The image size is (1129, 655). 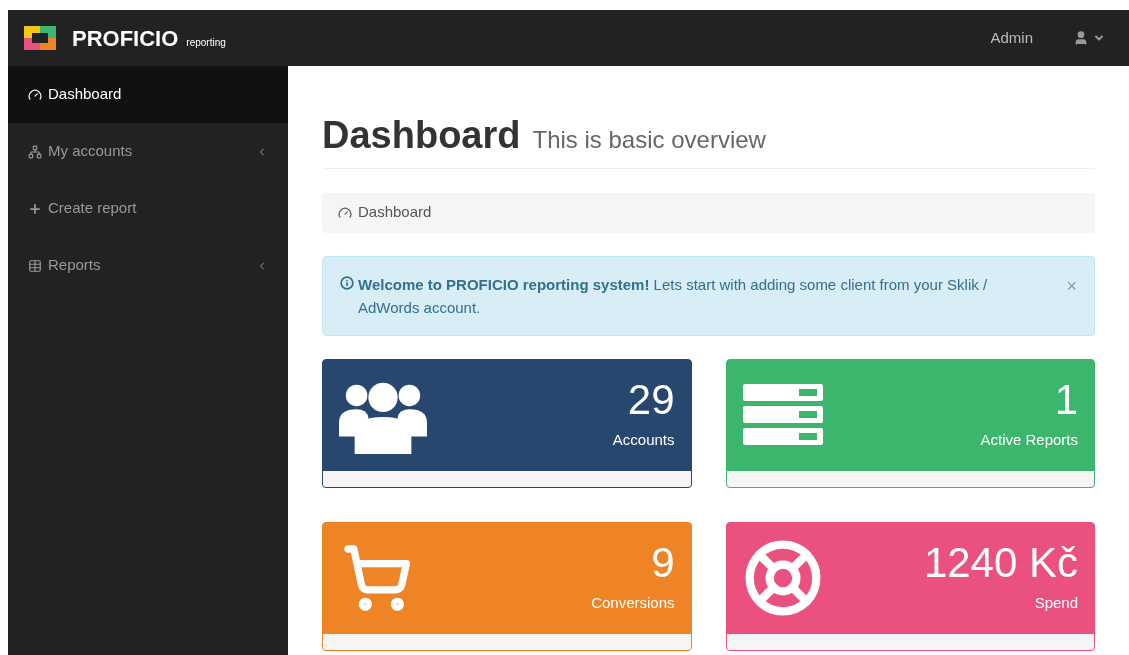 I want to click on list-icon, so click(x=782, y=415).